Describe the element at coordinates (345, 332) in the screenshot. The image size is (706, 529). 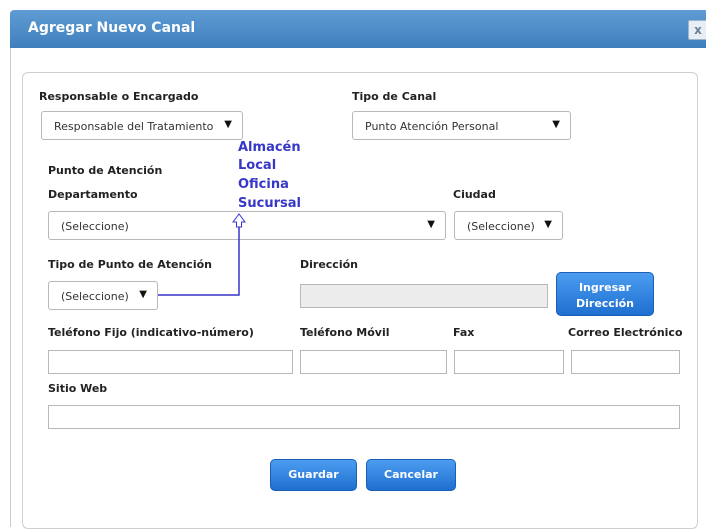
I see `telefono-movil-label: Teléfono Móvil` at that location.